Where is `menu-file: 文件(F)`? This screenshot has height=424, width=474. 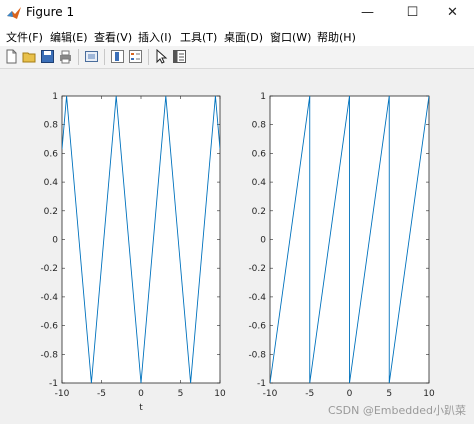 menu-file: 文件(F) is located at coordinates (24, 37).